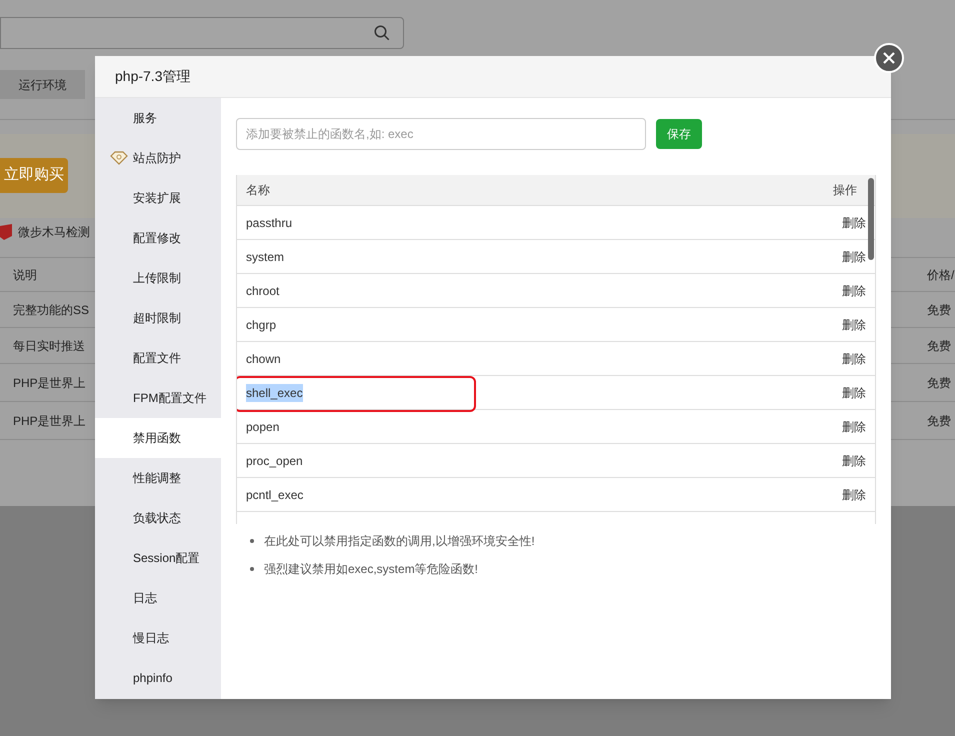 The width and height of the screenshot is (955, 736). I want to click on tab: 运行环境, so click(42, 84).